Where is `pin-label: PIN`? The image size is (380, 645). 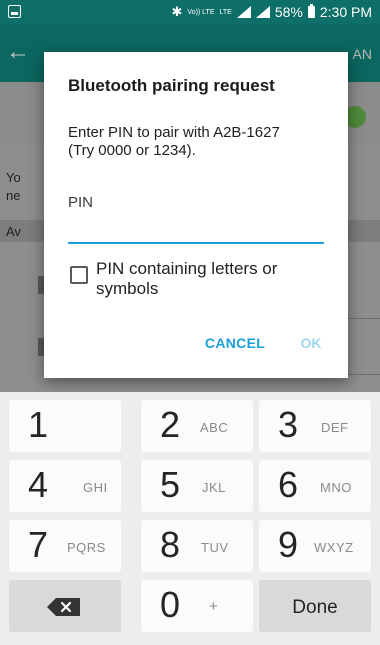 pin-label: PIN is located at coordinates (81, 202).